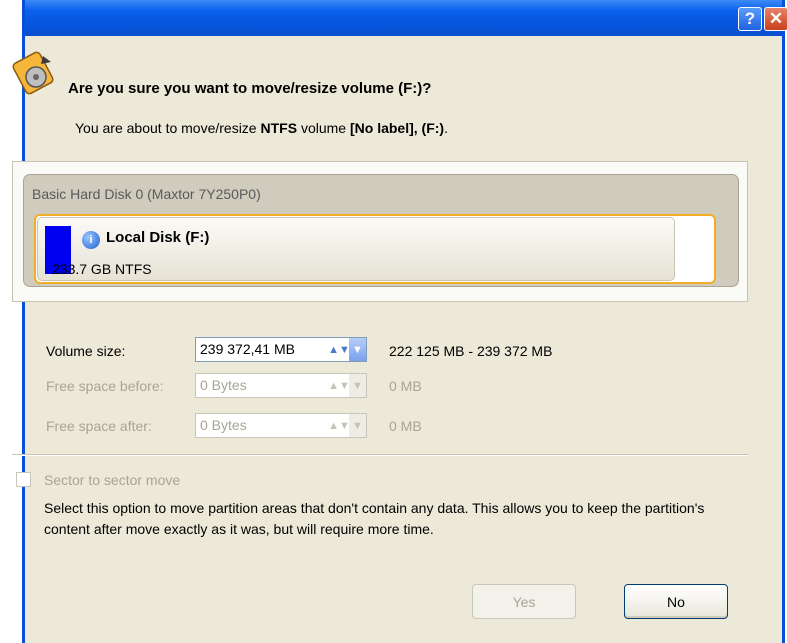  What do you see at coordinates (105, 386) in the screenshot?
I see `free-space-before-label: Free space before:` at bounding box center [105, 386].